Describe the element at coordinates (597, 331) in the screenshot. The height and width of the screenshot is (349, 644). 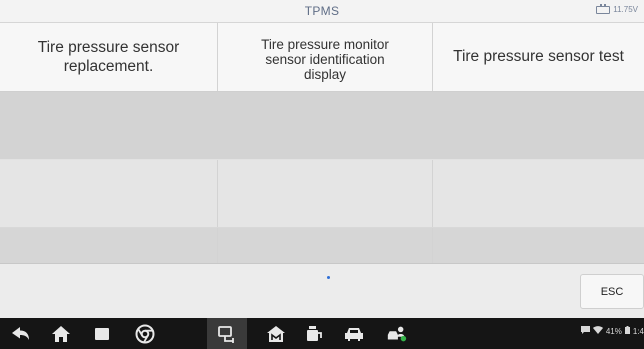
I see `wifi-icon` at that location.